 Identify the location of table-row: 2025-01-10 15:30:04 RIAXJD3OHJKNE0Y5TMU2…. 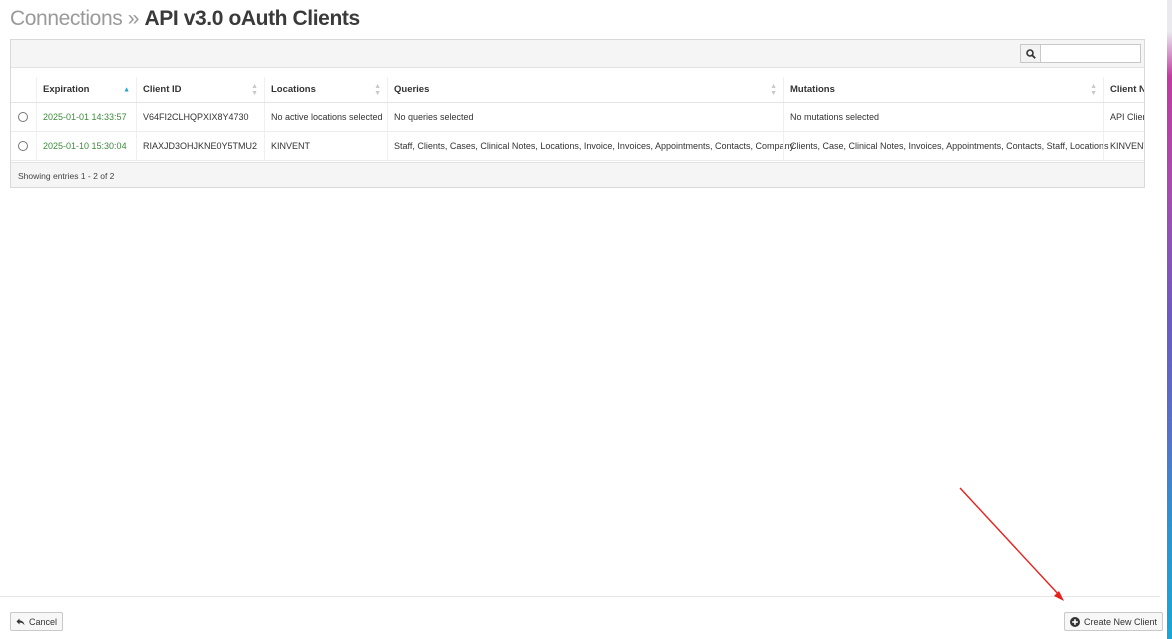
(577, 146).